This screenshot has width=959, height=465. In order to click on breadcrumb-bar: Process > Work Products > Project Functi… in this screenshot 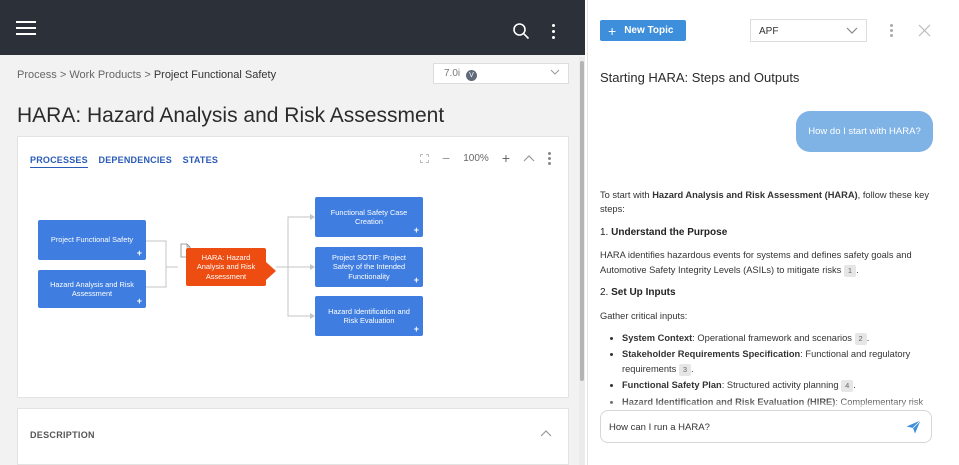, I will do `click(292, 75)`.